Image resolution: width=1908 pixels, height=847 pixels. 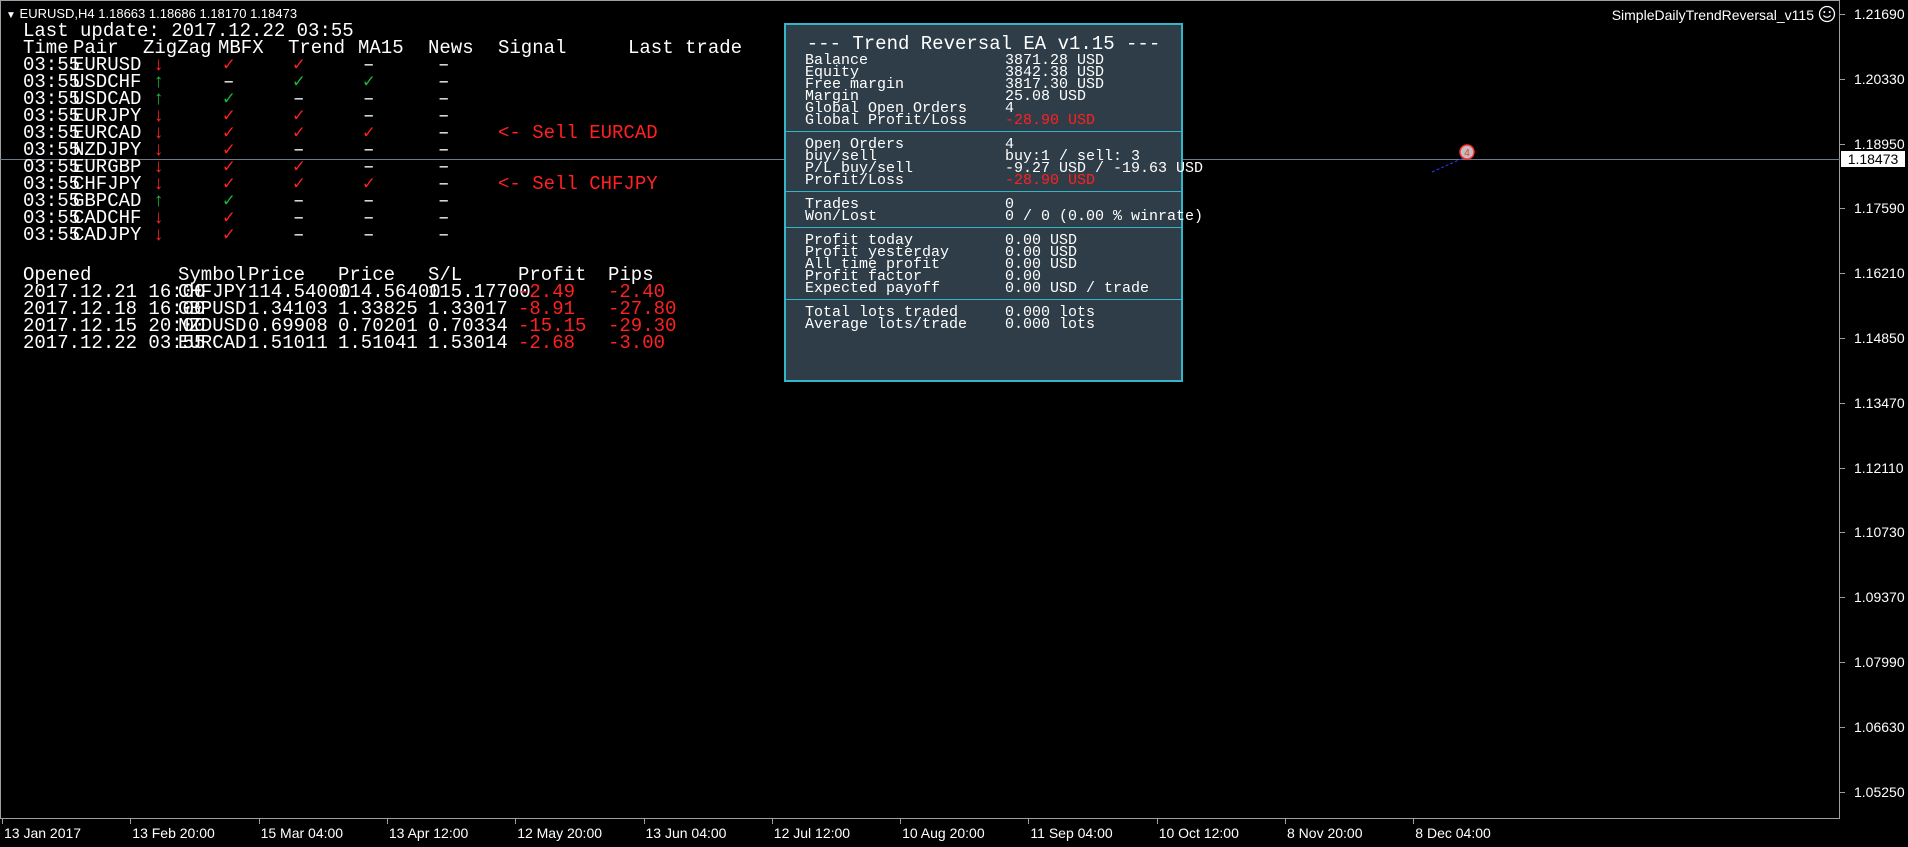 I want to click on ma15-mark: –, so click(x=369, y=235).